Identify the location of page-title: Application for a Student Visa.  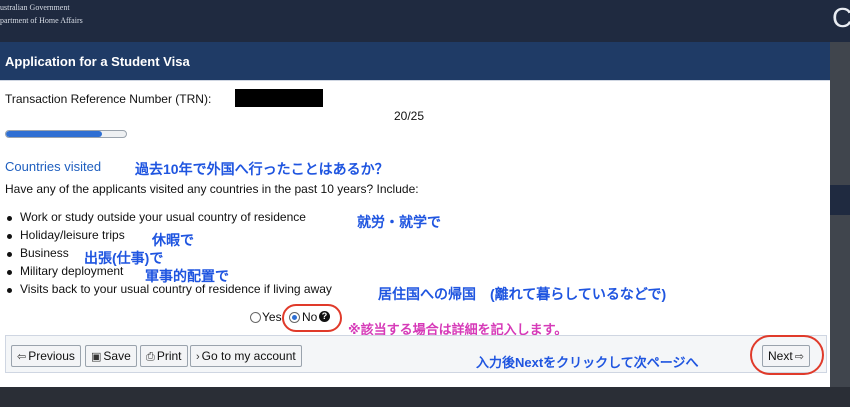
(97, 61).